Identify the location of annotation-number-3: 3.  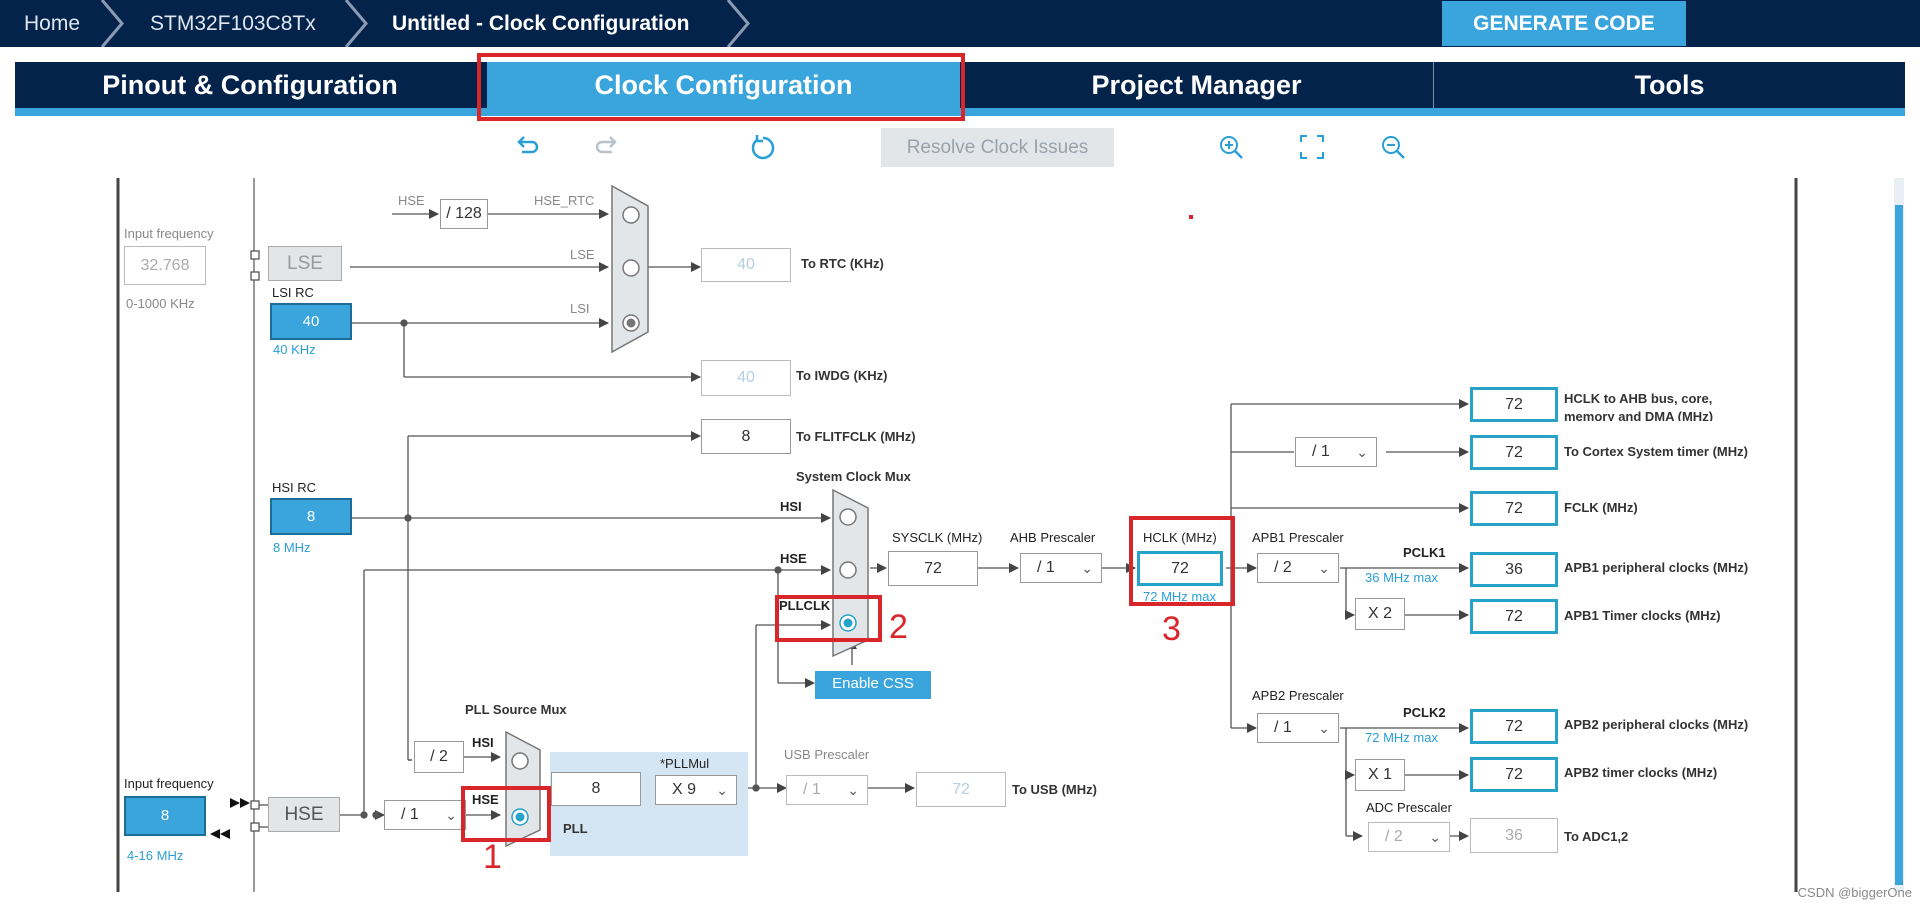
(1171, 629).